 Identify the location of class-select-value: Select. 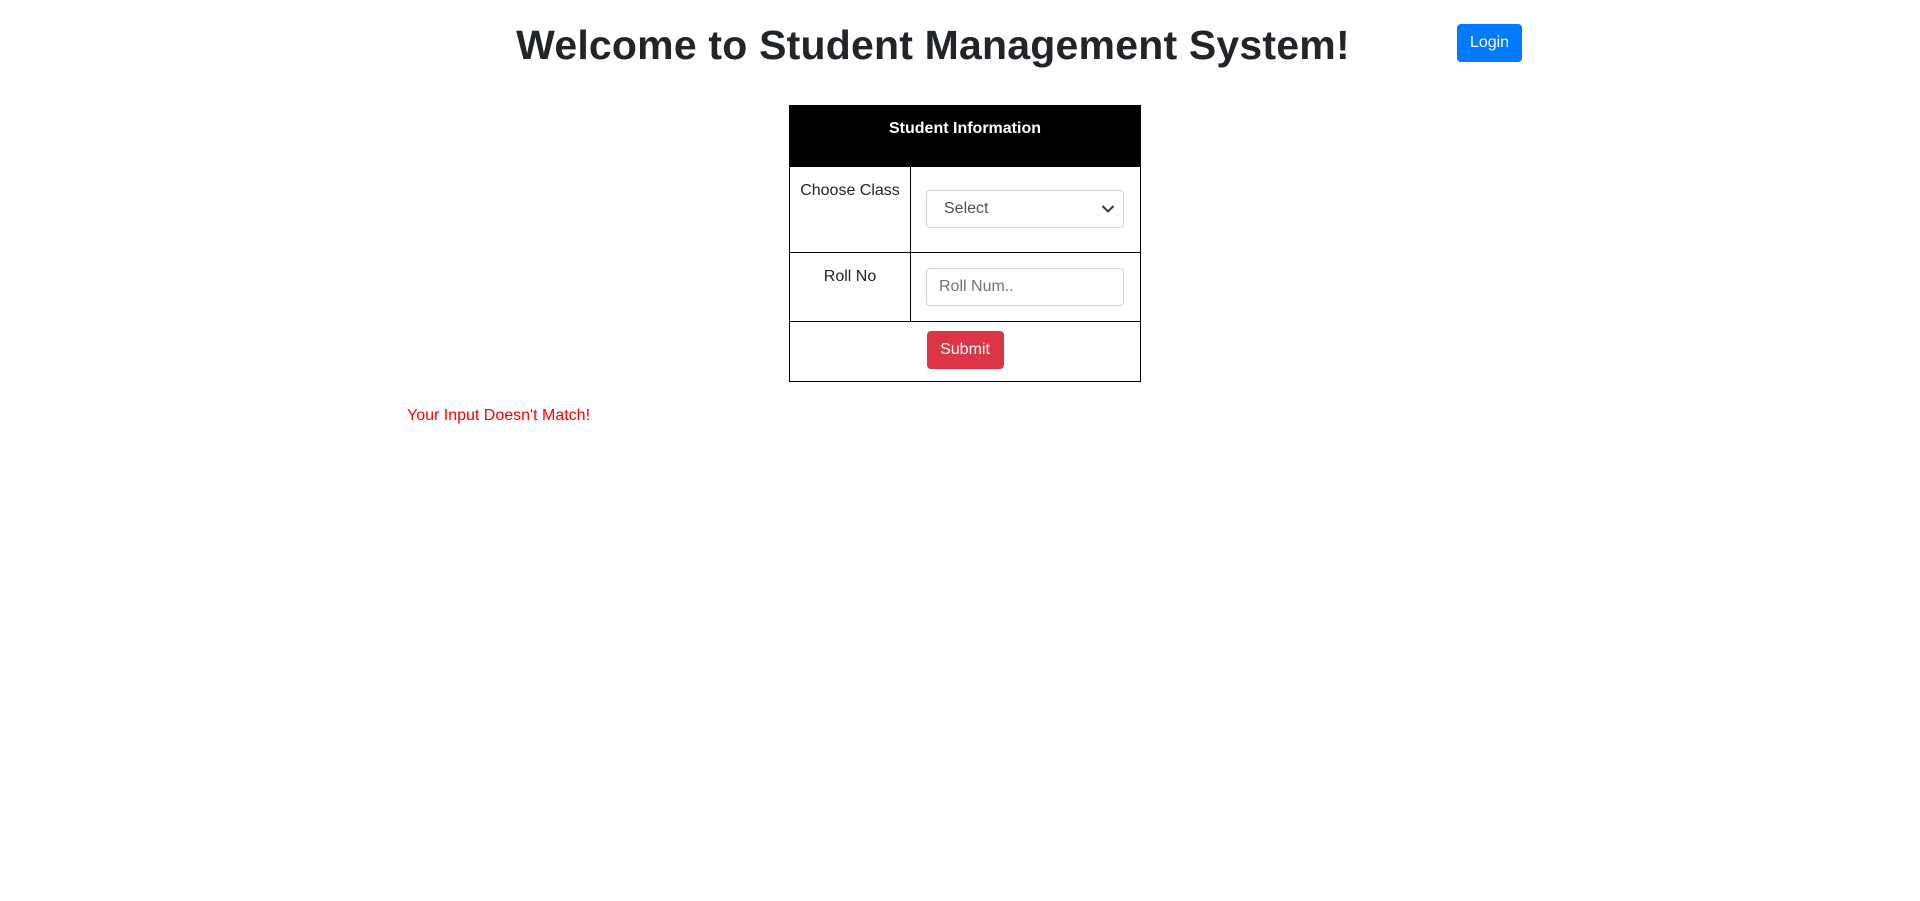
(966, 208).